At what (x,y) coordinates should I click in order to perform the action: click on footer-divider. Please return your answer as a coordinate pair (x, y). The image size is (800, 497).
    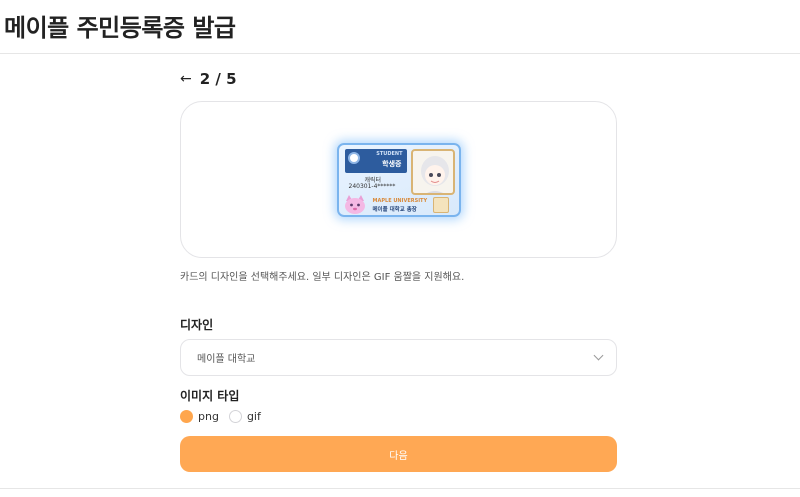
    Looking at the image, I should click on (400, 488).